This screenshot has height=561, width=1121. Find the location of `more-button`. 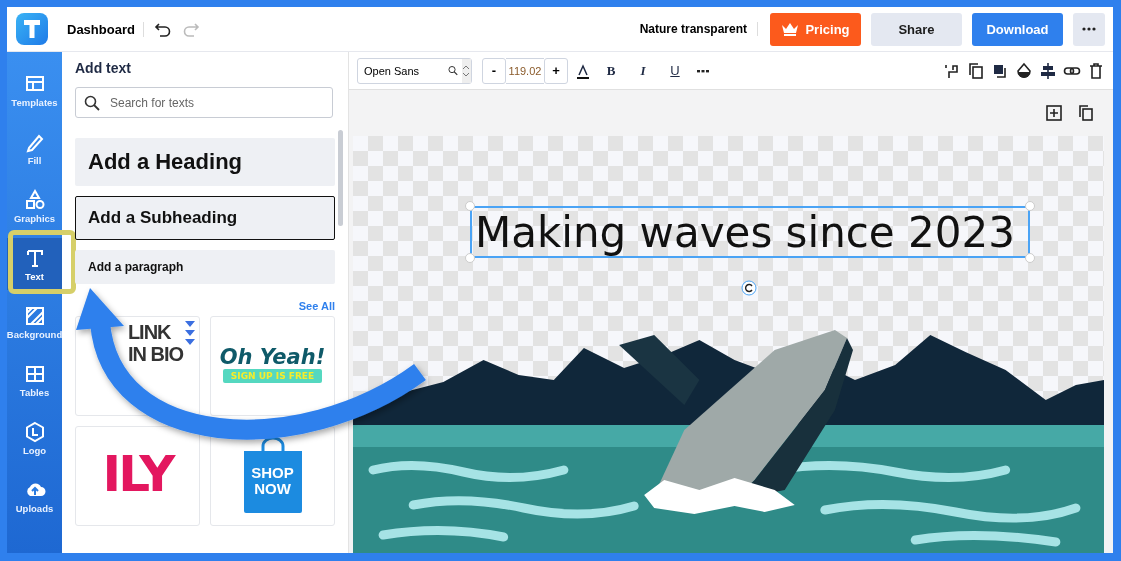

more-button is located at coordinates (1089, 29).